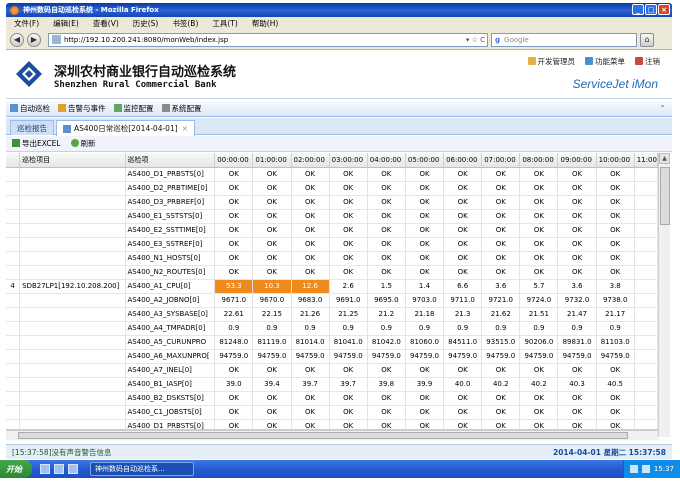  What do you see at coordinates (32, 127) in the screenshot?
I see `tab-report: 巡检报告` at bounding box center [32, 127].